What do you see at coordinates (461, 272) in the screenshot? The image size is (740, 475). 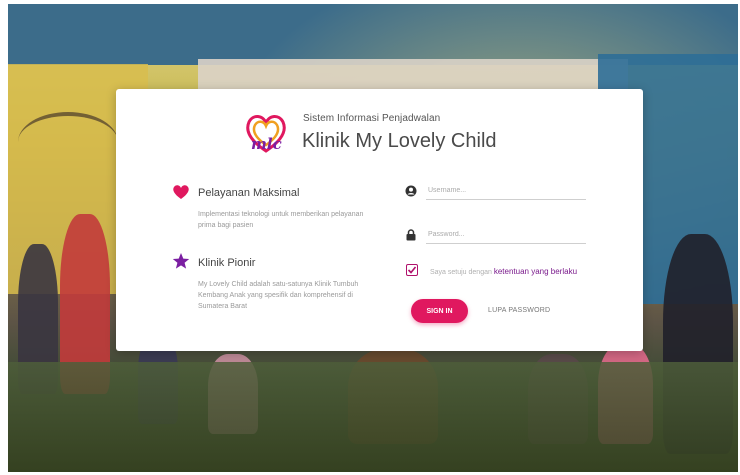 I see `agree-text: Saya setuju dengan` at bounding box center [461, 272].